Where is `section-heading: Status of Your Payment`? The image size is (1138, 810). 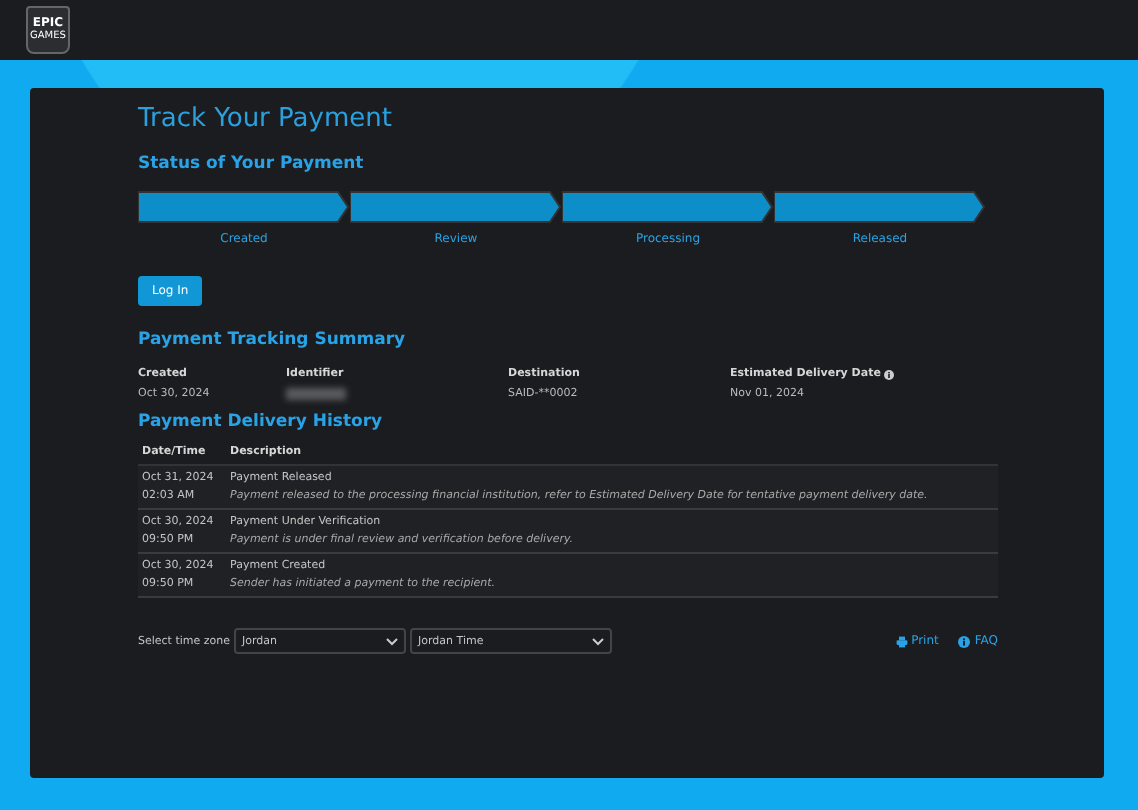
section-heading: Status of Your Payment is located at coordinates (252, 164).